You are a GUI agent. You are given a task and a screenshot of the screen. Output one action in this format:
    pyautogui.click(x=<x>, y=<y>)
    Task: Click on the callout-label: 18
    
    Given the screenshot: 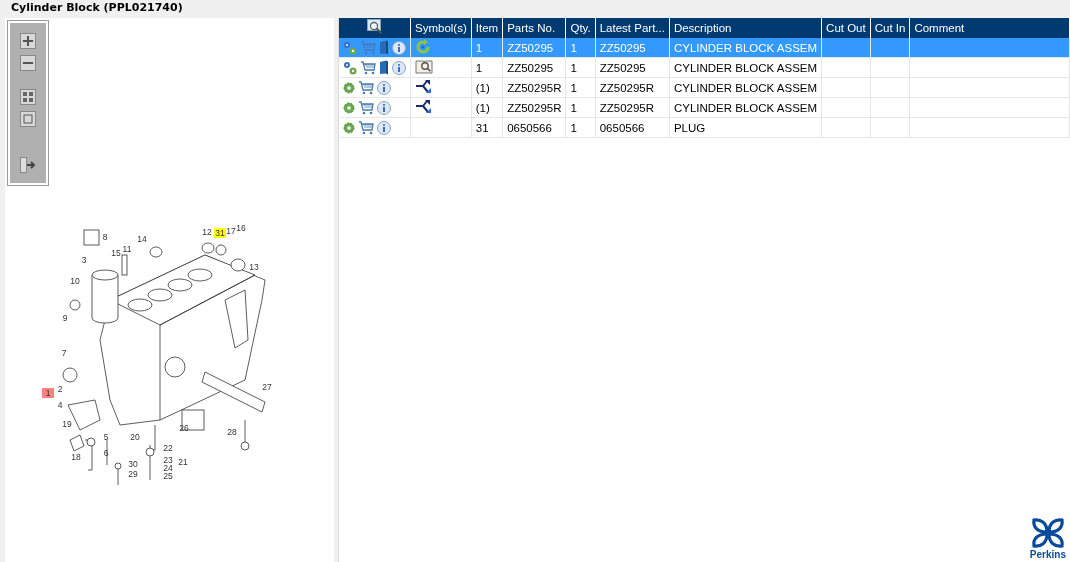 What is the action you would take?
    pyautogui.click(x=76, y=457)
    